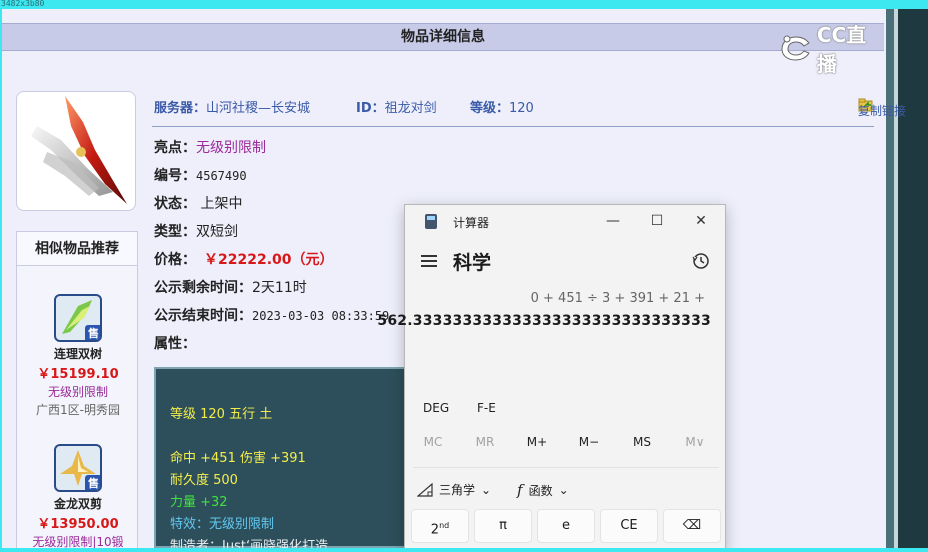 The height and width of the screenshot is (552, 928). Describe the element at coordinates (464, 550) in the screenshot. I see `bottom-border-bar` at that location.